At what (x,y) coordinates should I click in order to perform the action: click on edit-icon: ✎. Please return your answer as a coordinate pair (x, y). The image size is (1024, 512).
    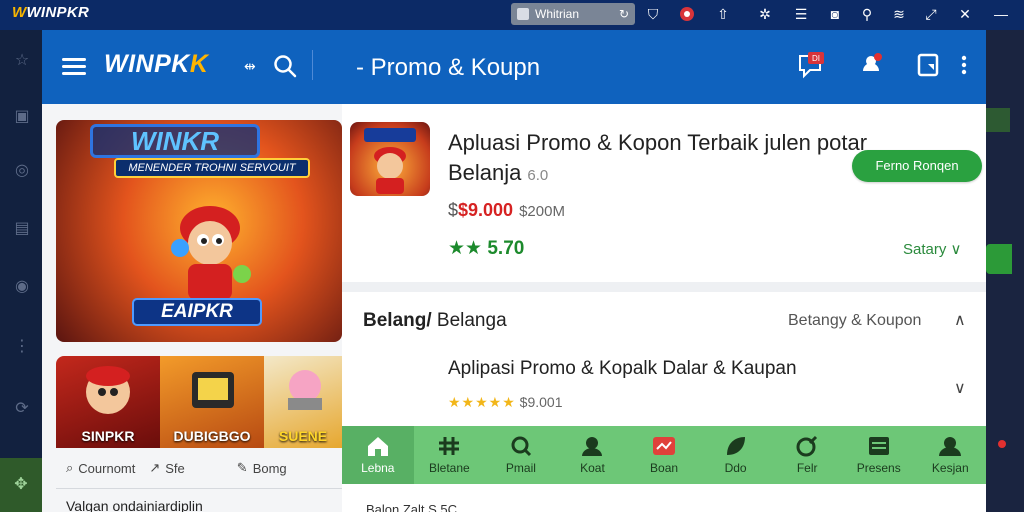
    Looking at the image, I should click on (242, 467).